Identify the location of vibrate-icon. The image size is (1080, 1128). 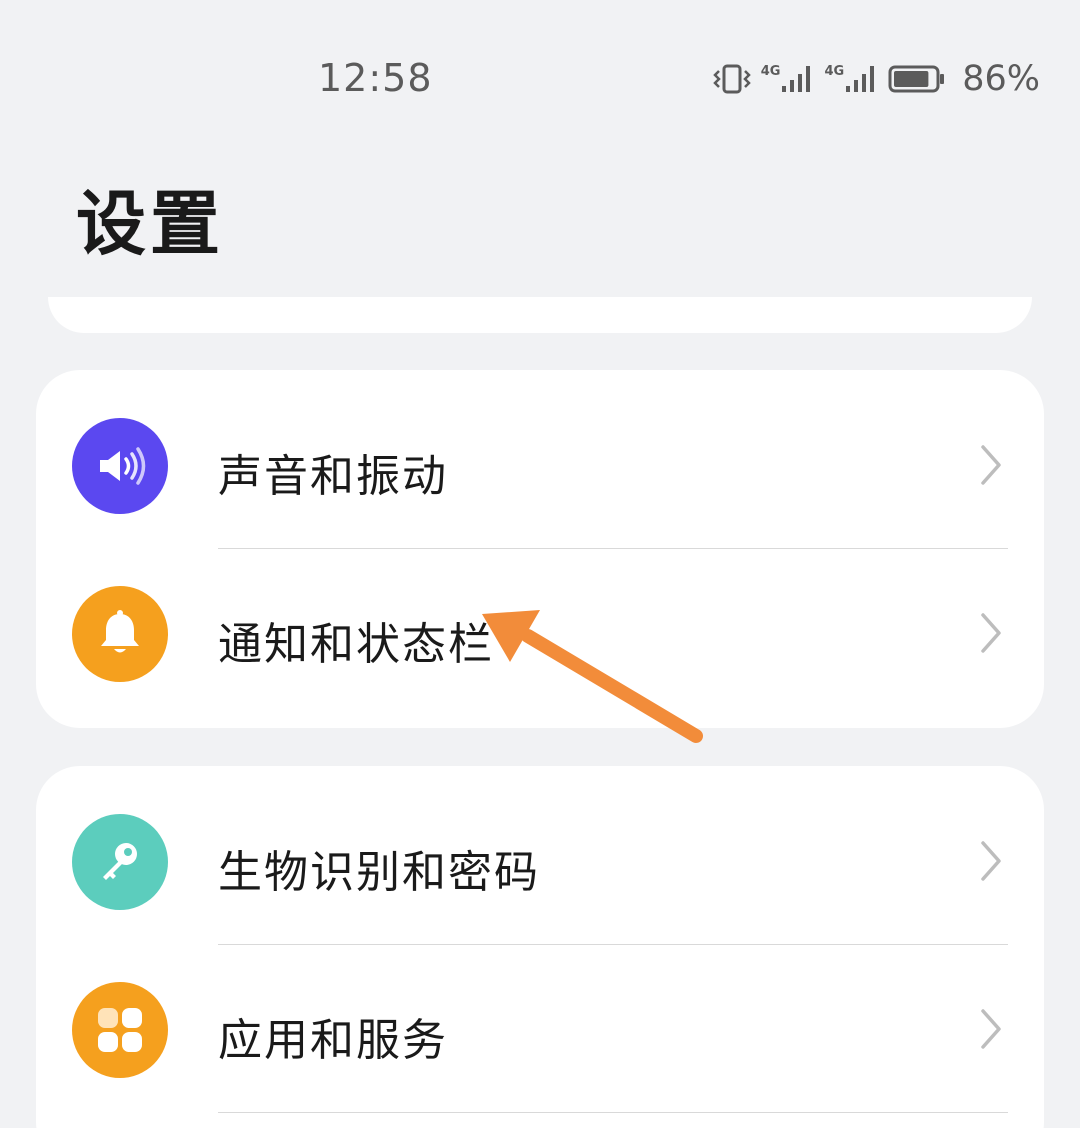
(731, 79).